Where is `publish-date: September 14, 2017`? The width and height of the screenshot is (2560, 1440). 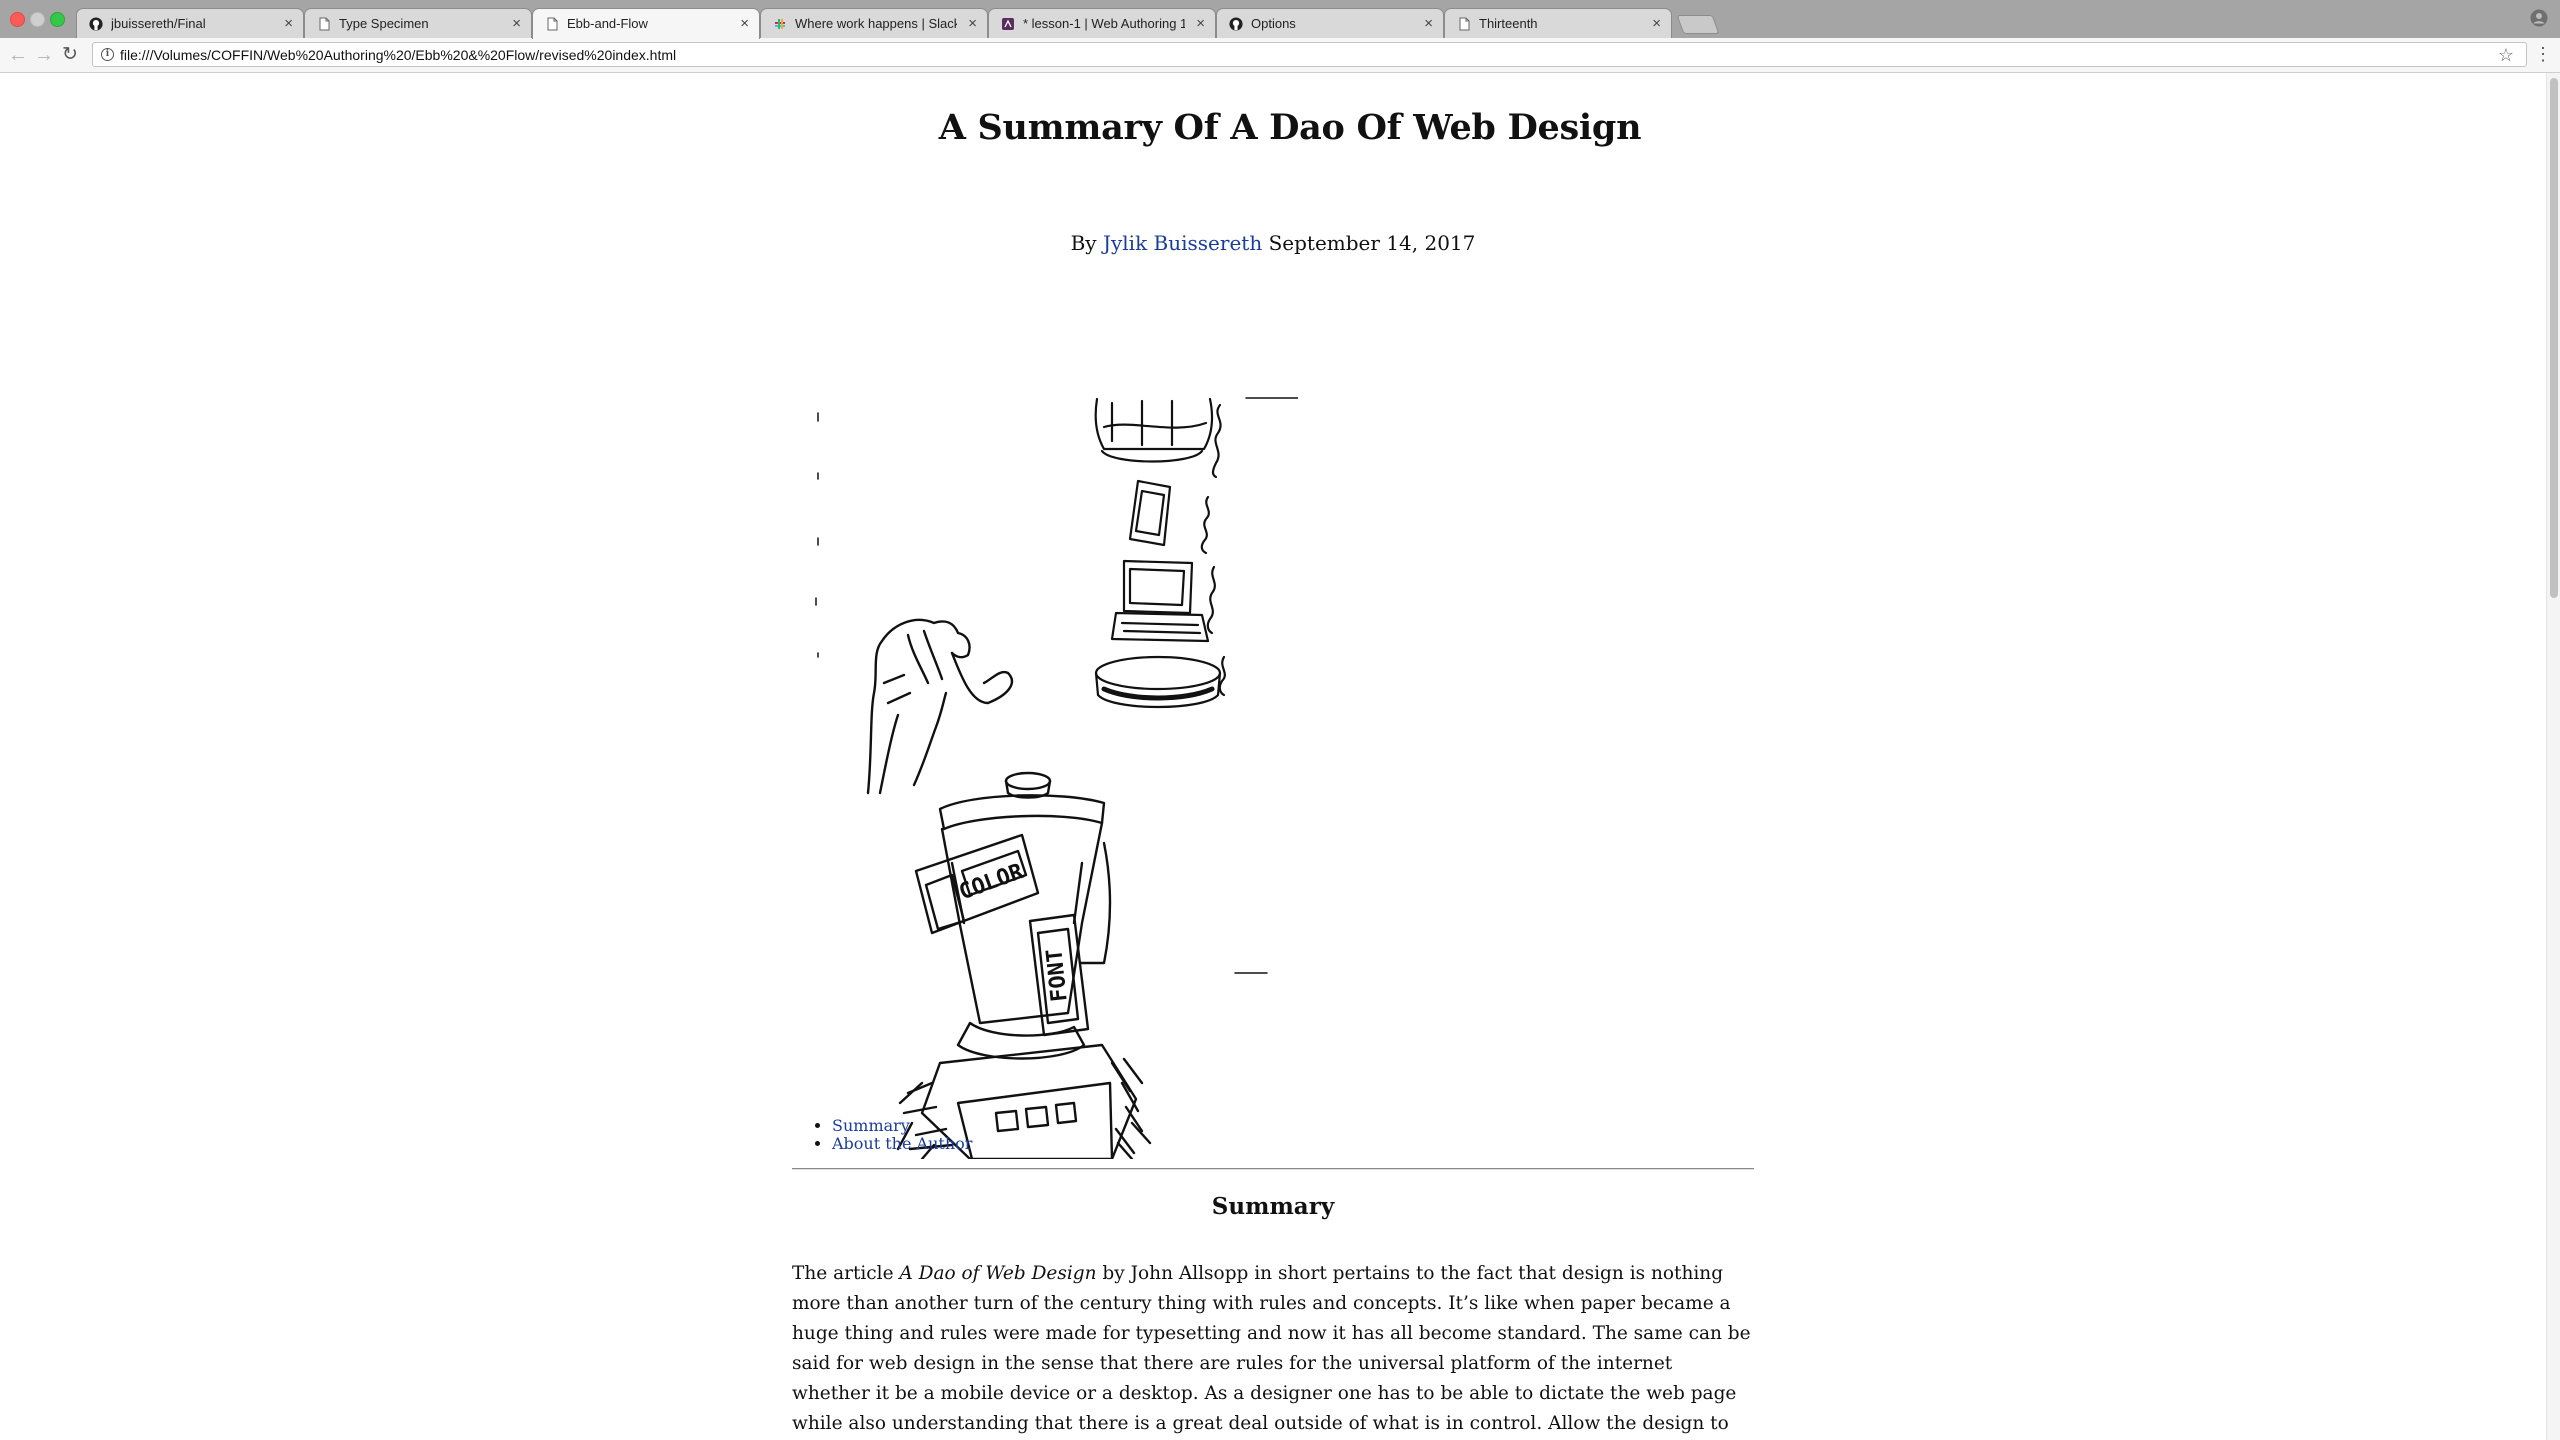
publish-date: September 14, 2017 is located at coordinates (1372, 243).